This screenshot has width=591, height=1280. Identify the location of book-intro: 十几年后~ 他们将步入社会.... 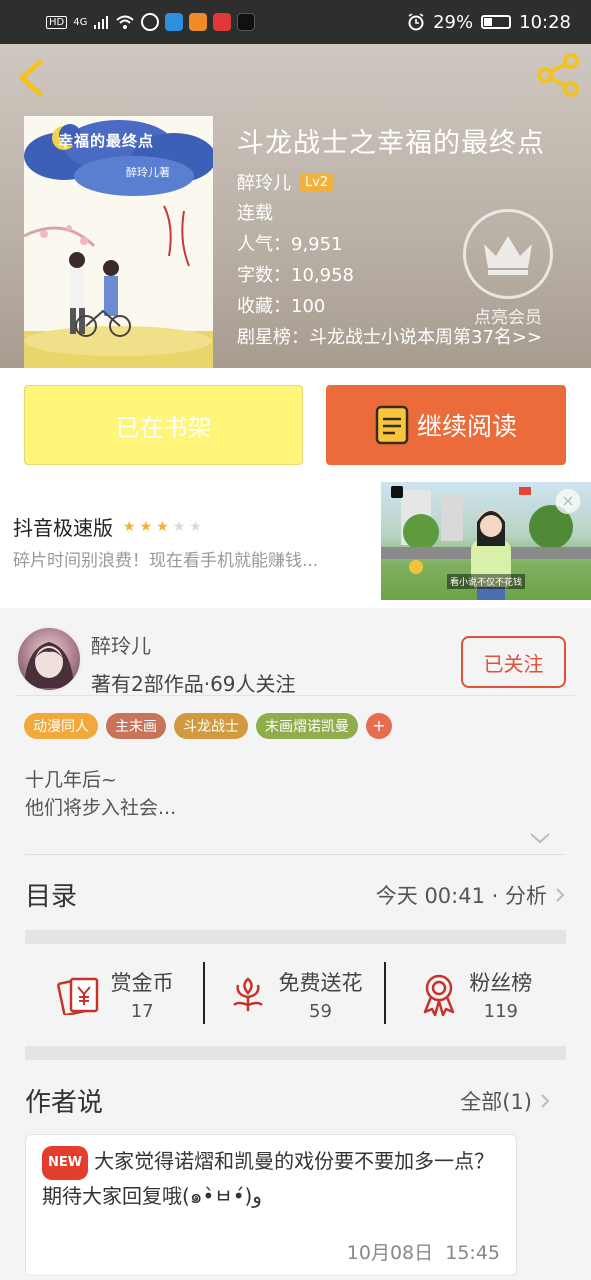
(100, 794).